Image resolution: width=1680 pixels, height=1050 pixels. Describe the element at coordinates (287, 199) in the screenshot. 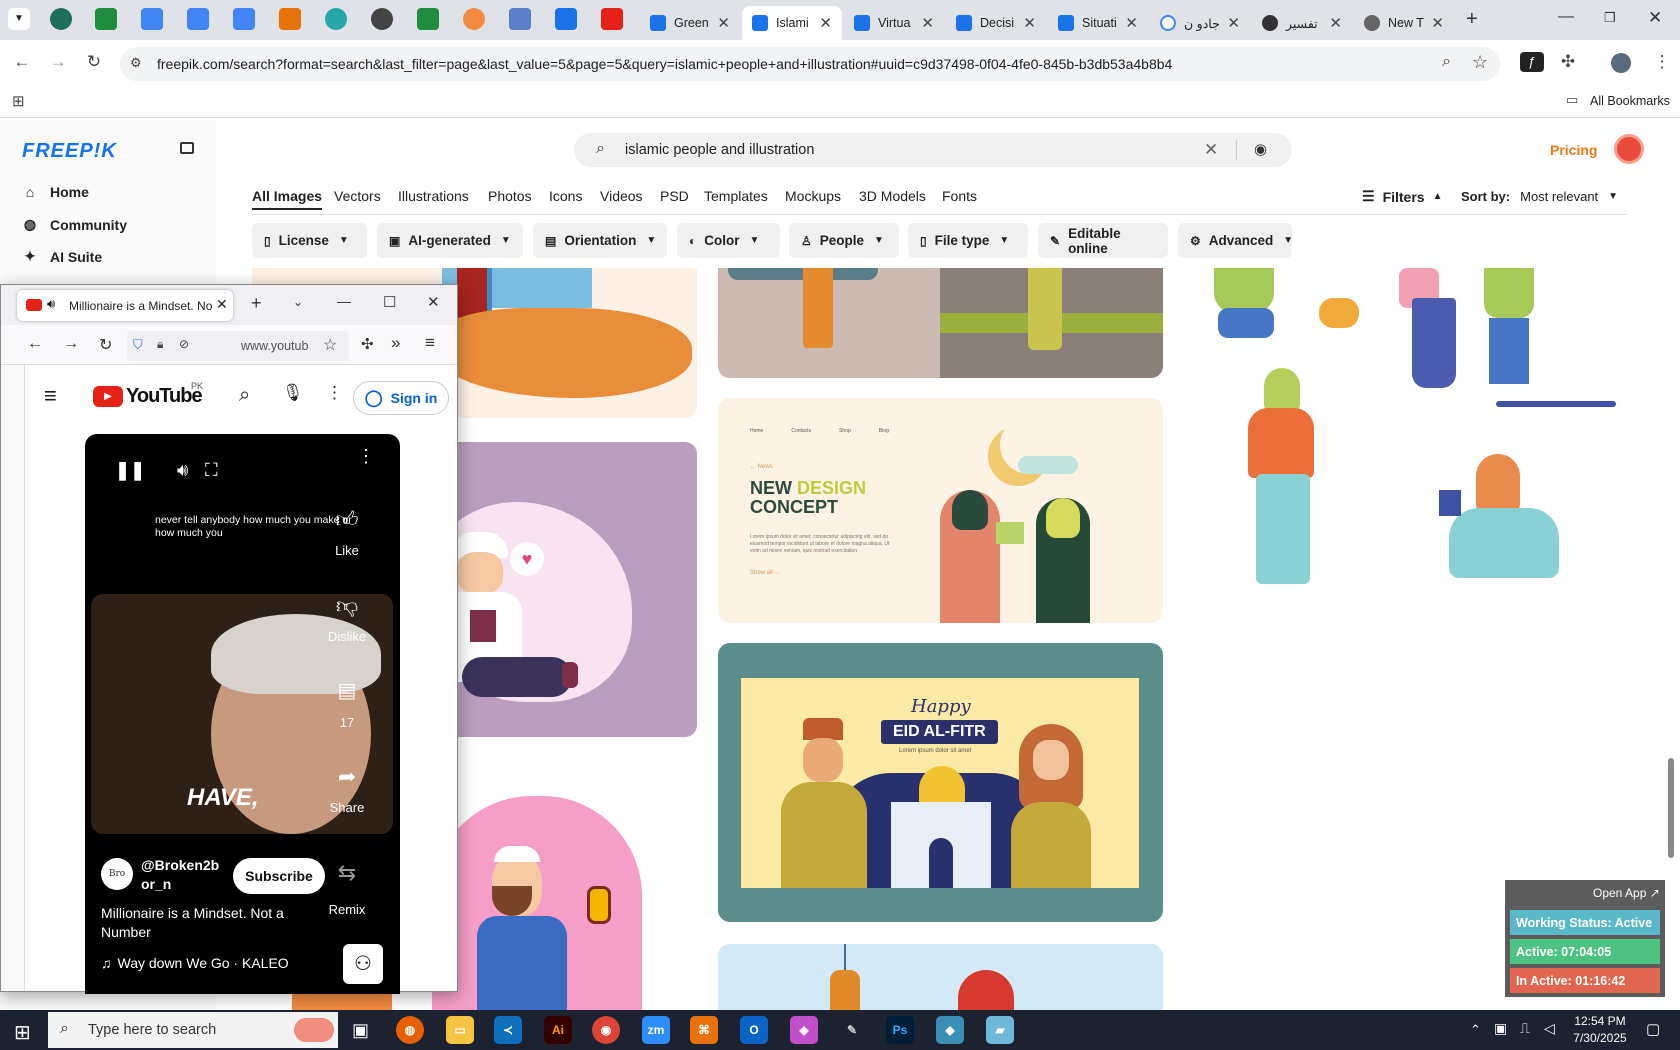

I see `tab-all-images: All Images` at that location.